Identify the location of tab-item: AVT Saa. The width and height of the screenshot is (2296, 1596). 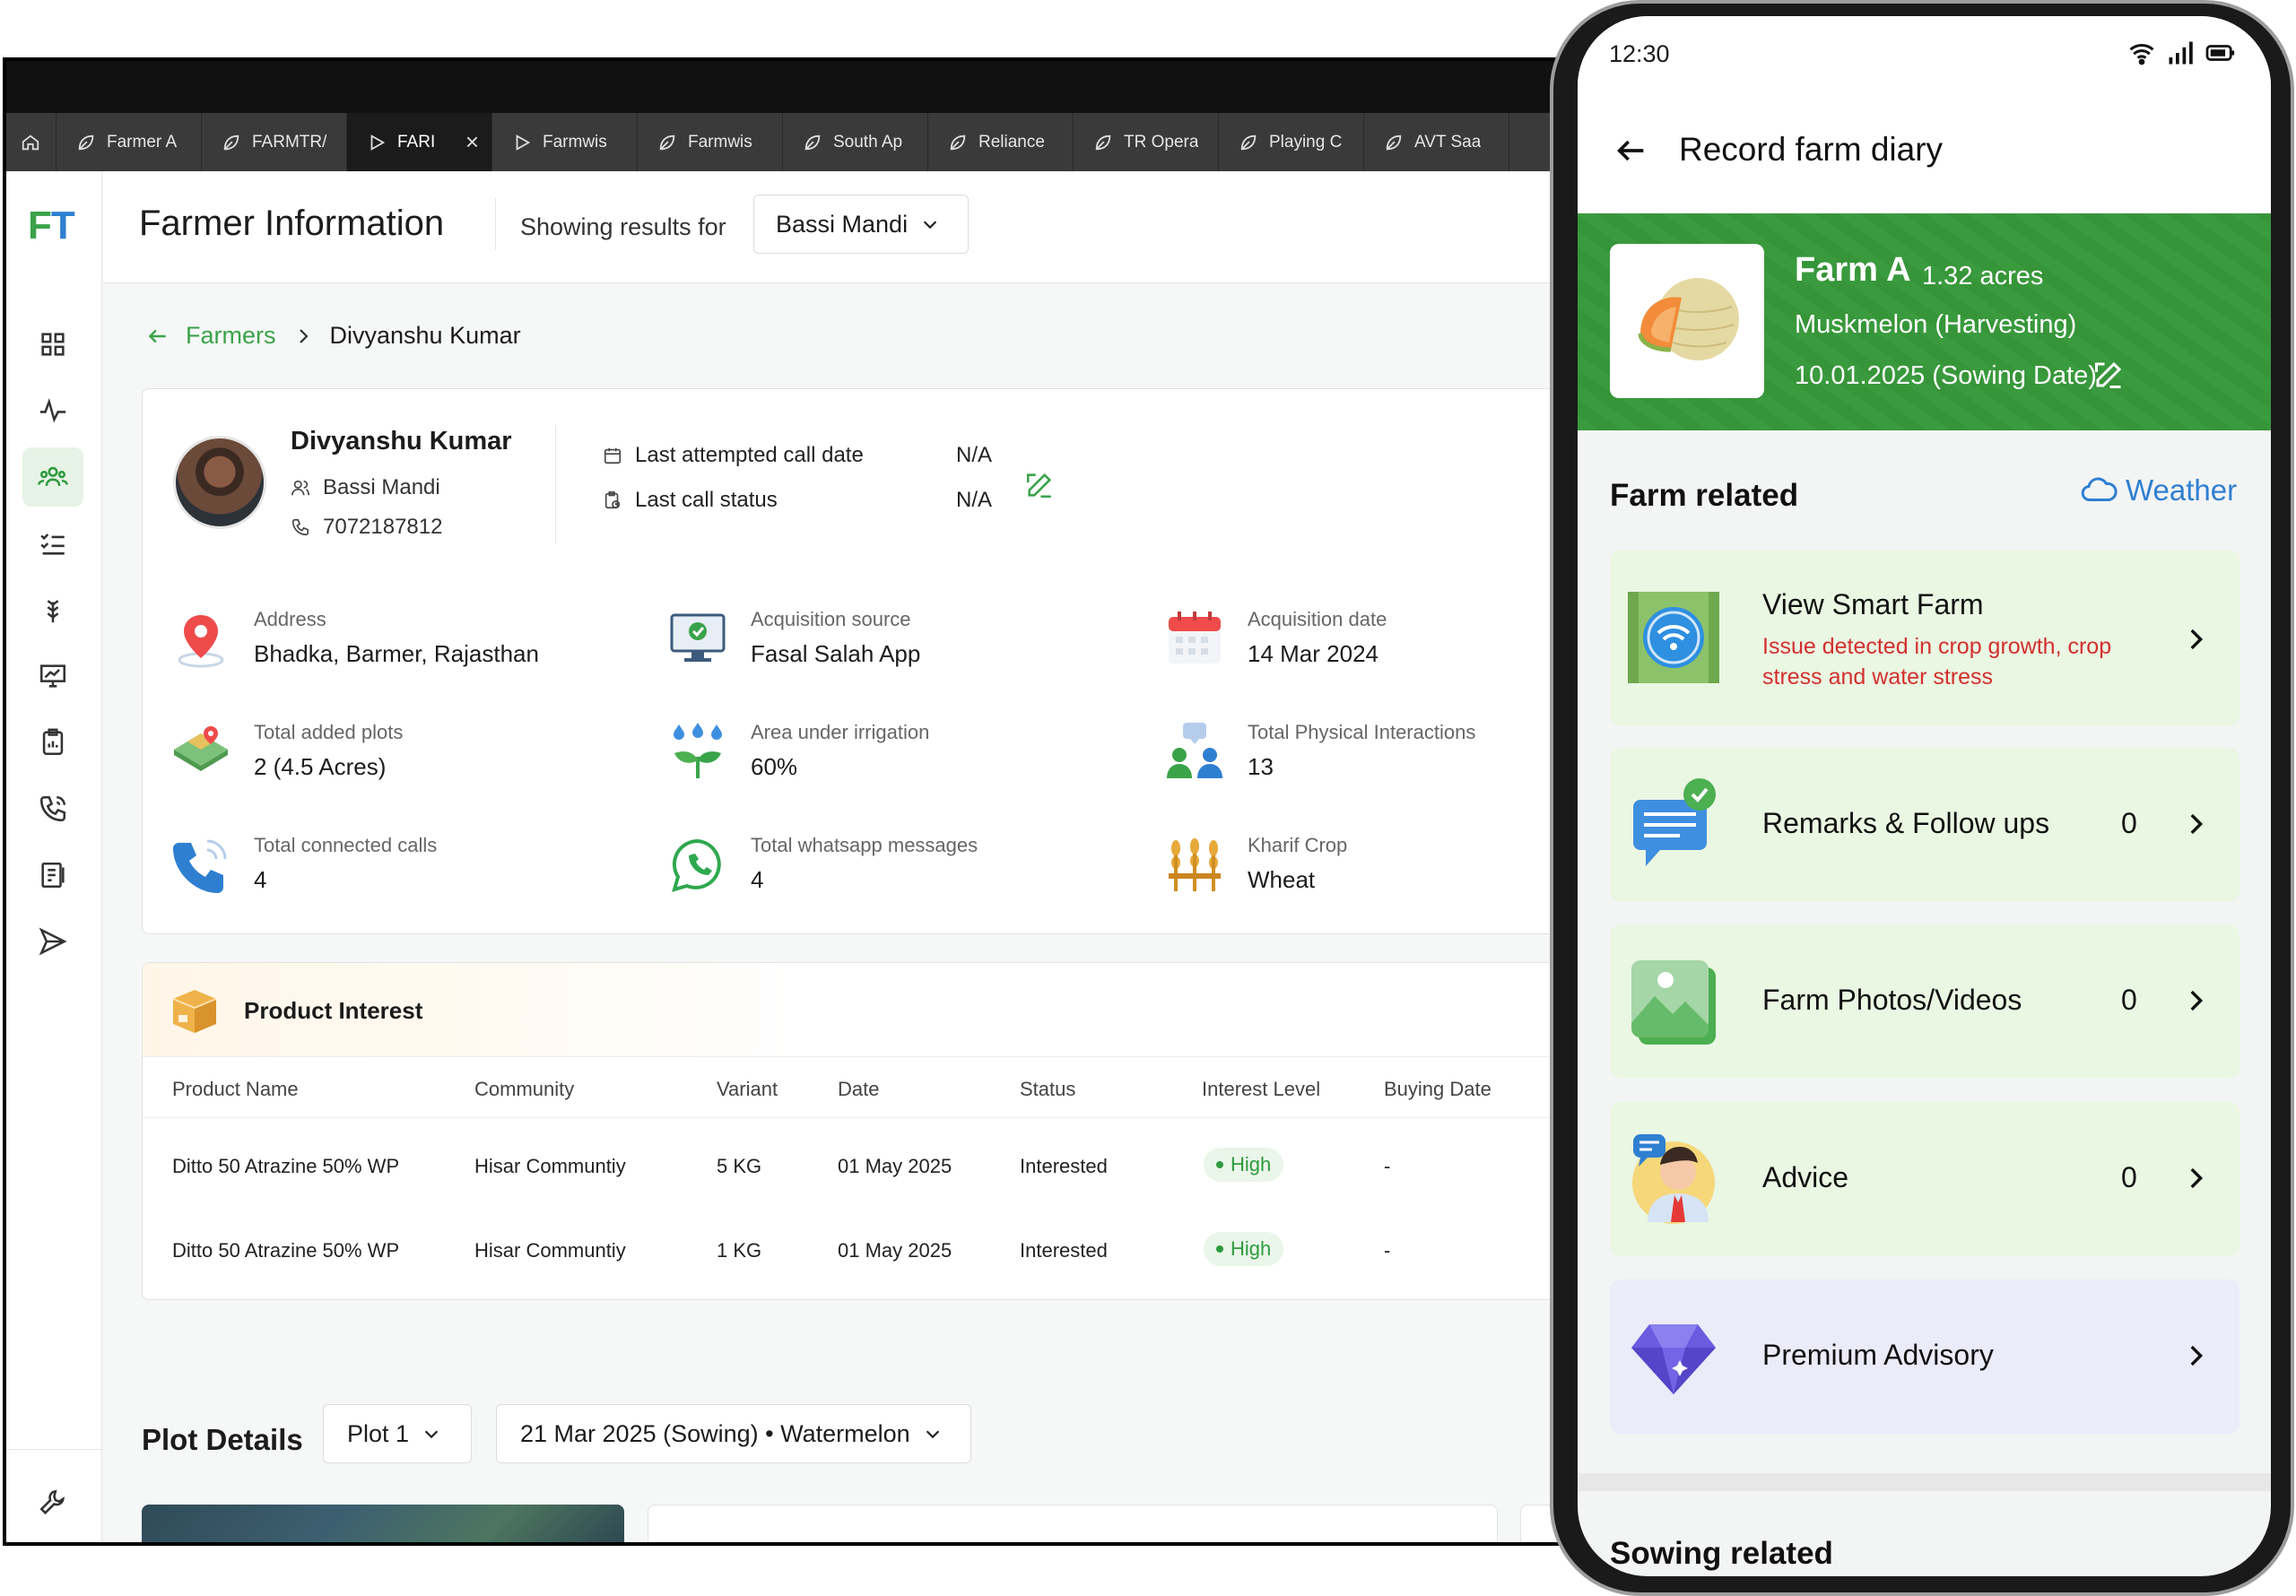
(1436, 142).